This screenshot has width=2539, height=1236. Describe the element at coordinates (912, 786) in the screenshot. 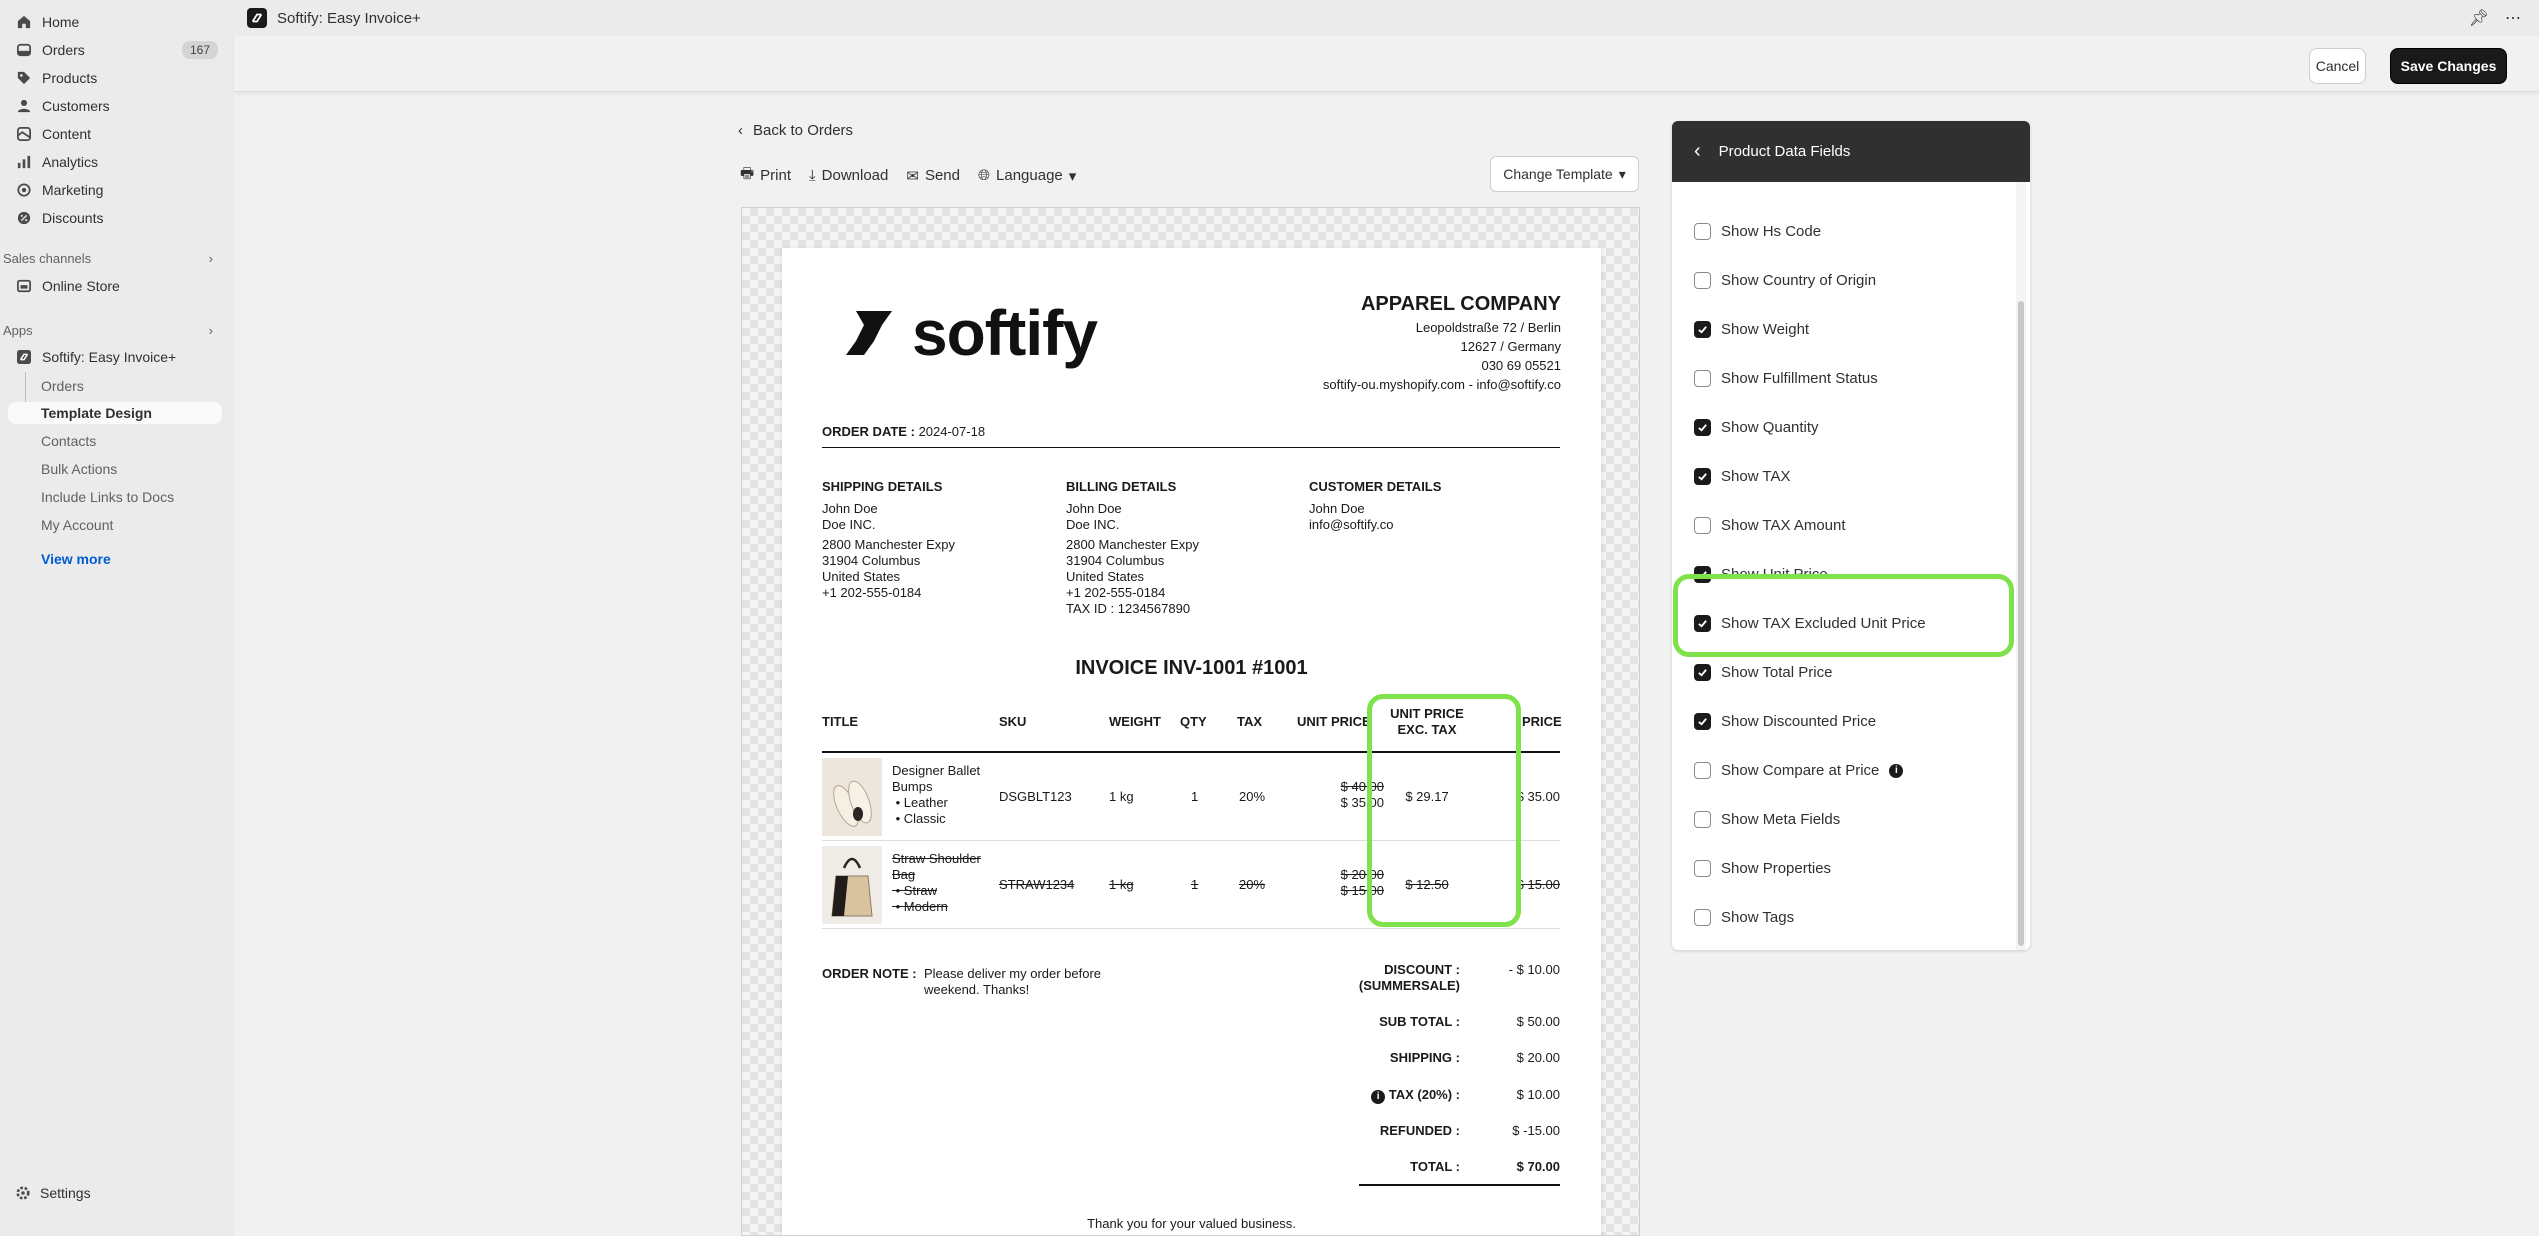

I see `item-title-cont: Bumps` at that location.